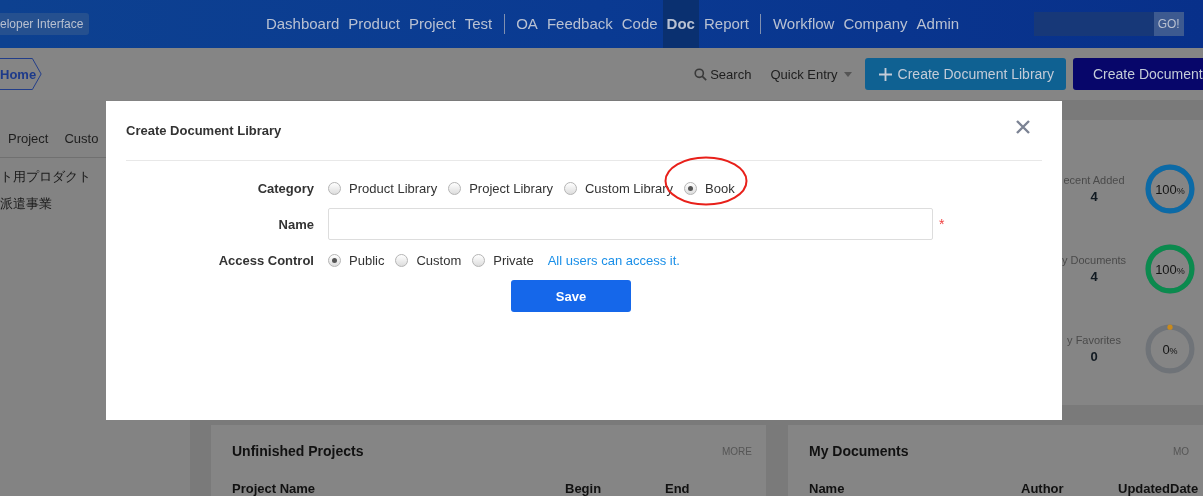 This screenshot has height=496, width=1203. What do you see at coordinates (726, 24) in the screenshot?
I see `nav-item: Report` at bounding box center [726, 24].